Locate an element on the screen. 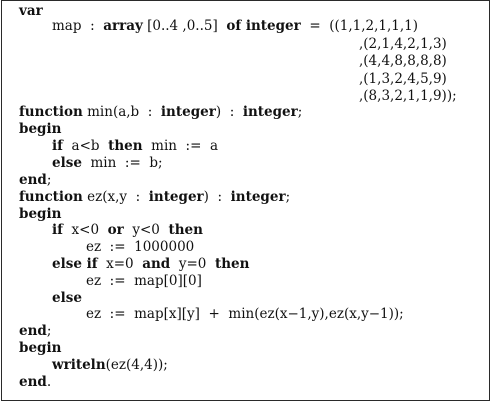 This screenshot has height=405, width=500. code-text: ez := 1000000 is located at coordinates (140, 247).